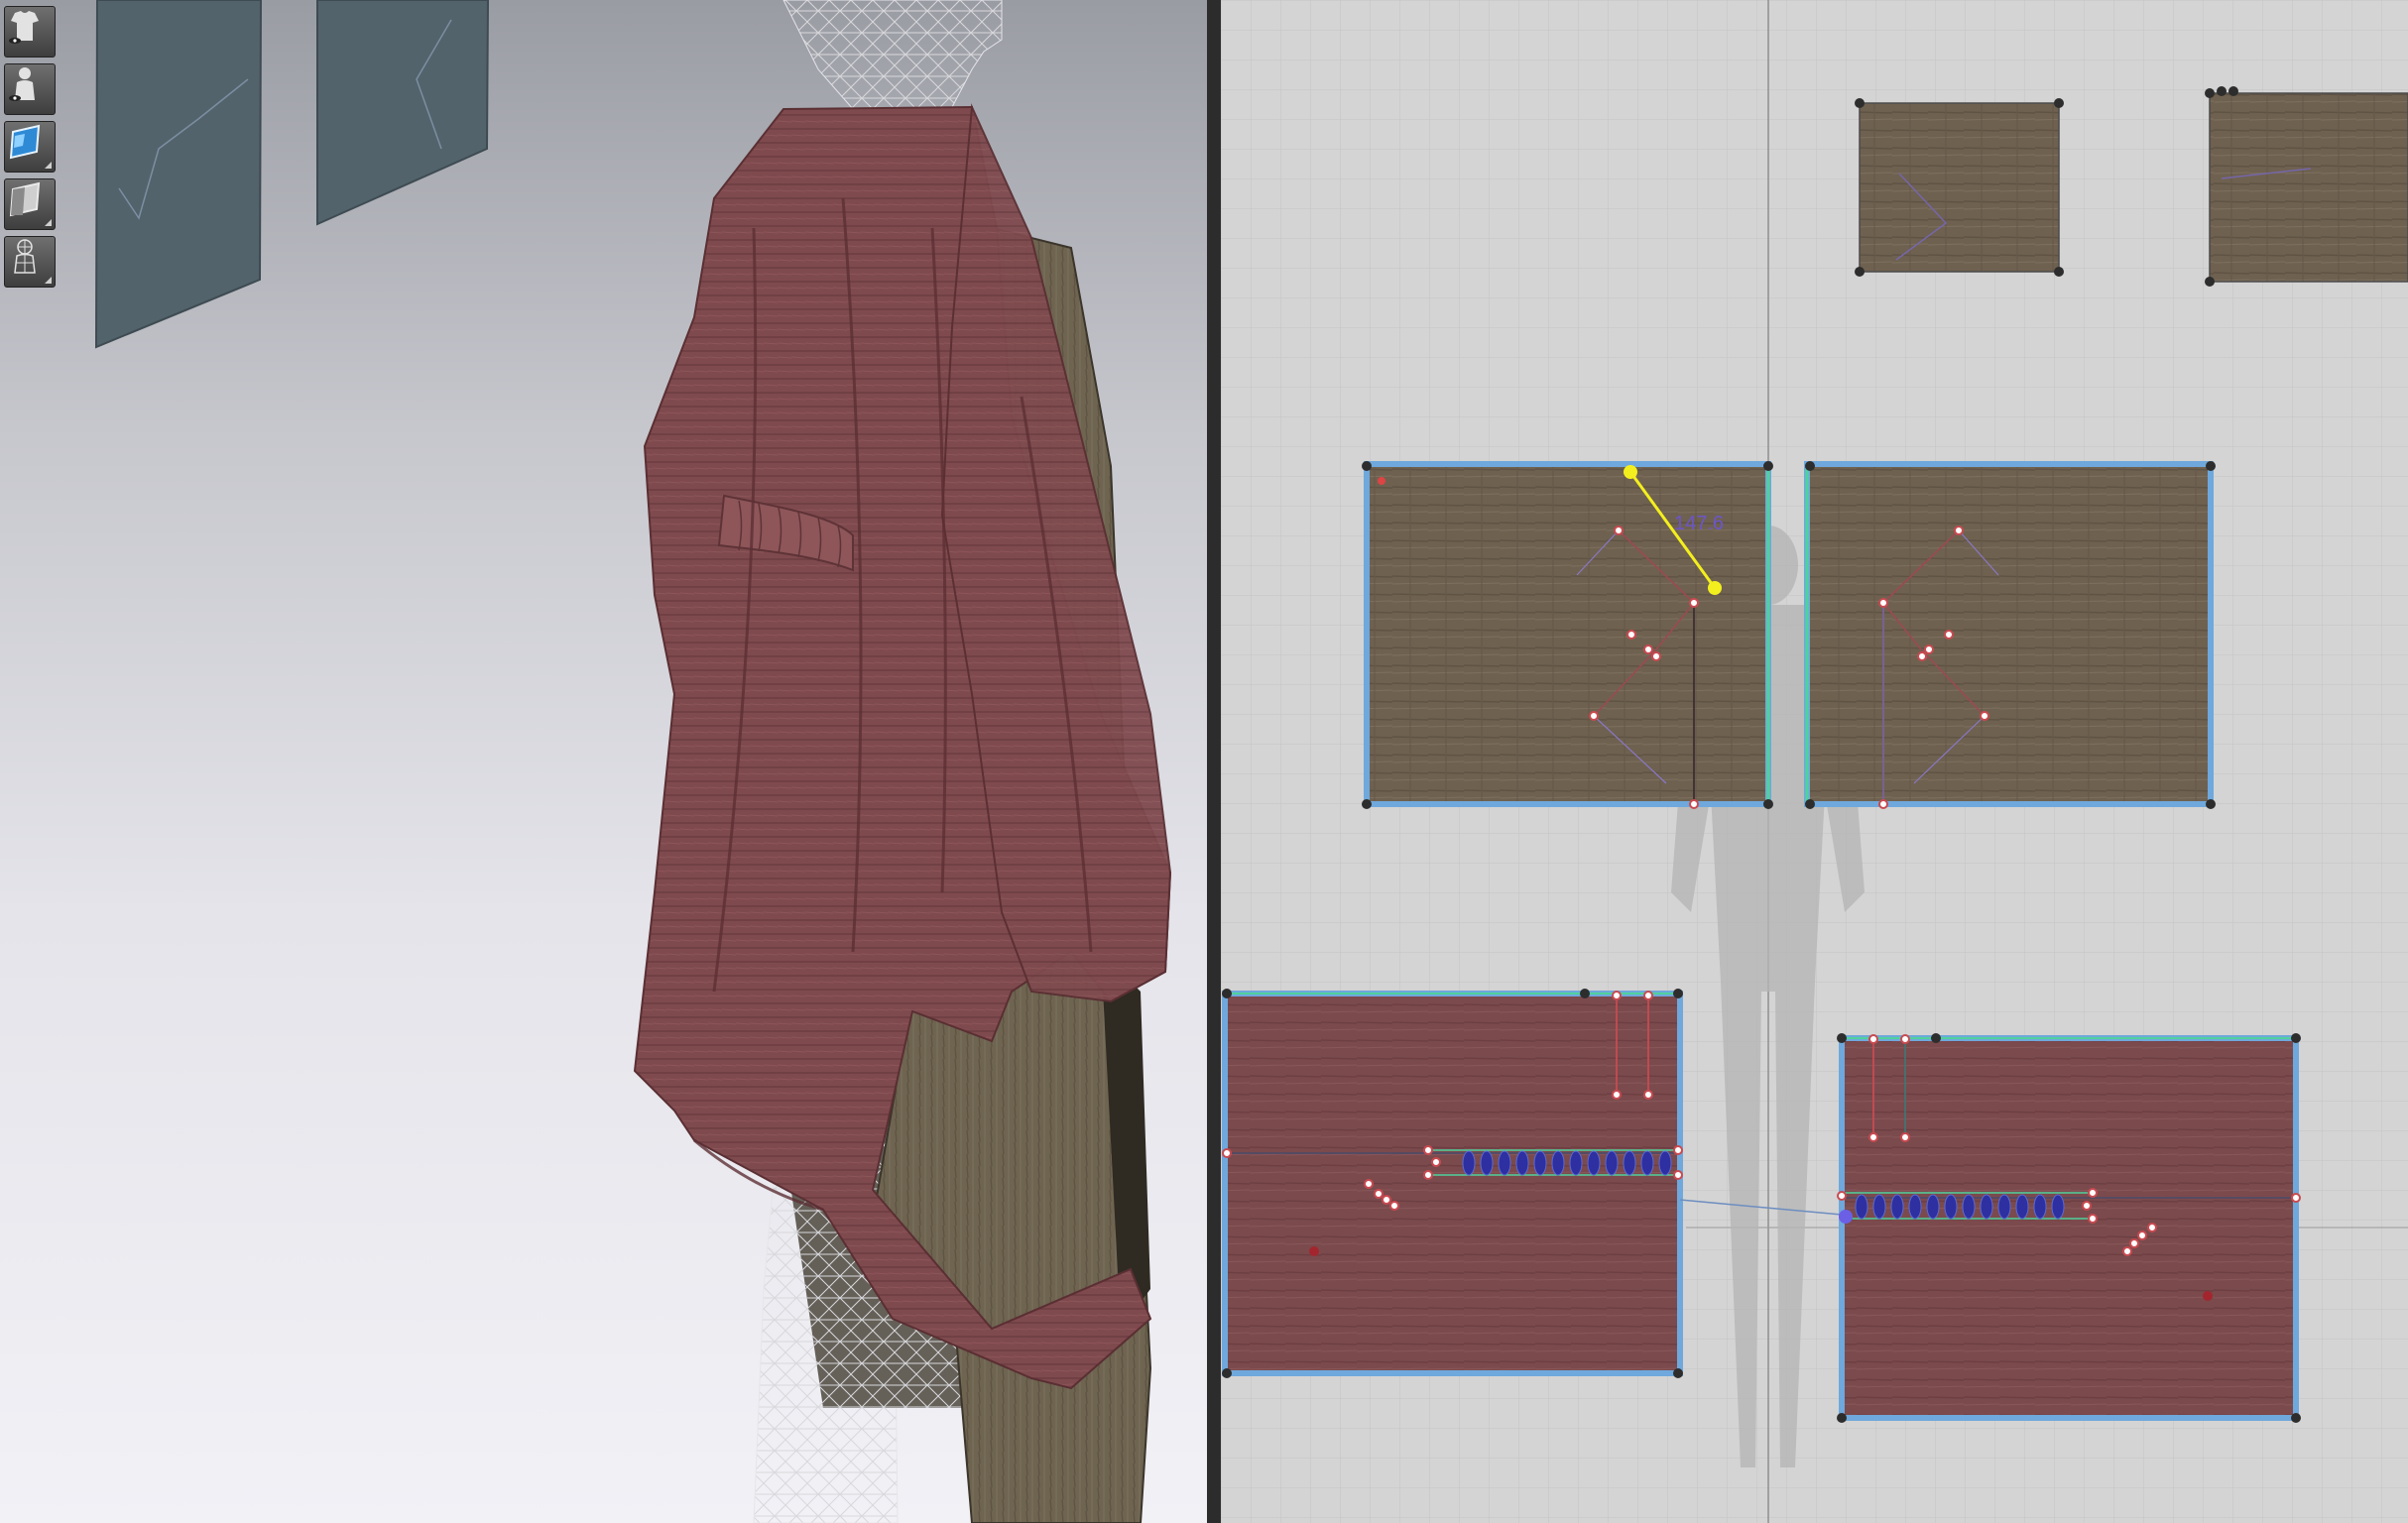  I want to click on texture-view-button, so click(30, 147).